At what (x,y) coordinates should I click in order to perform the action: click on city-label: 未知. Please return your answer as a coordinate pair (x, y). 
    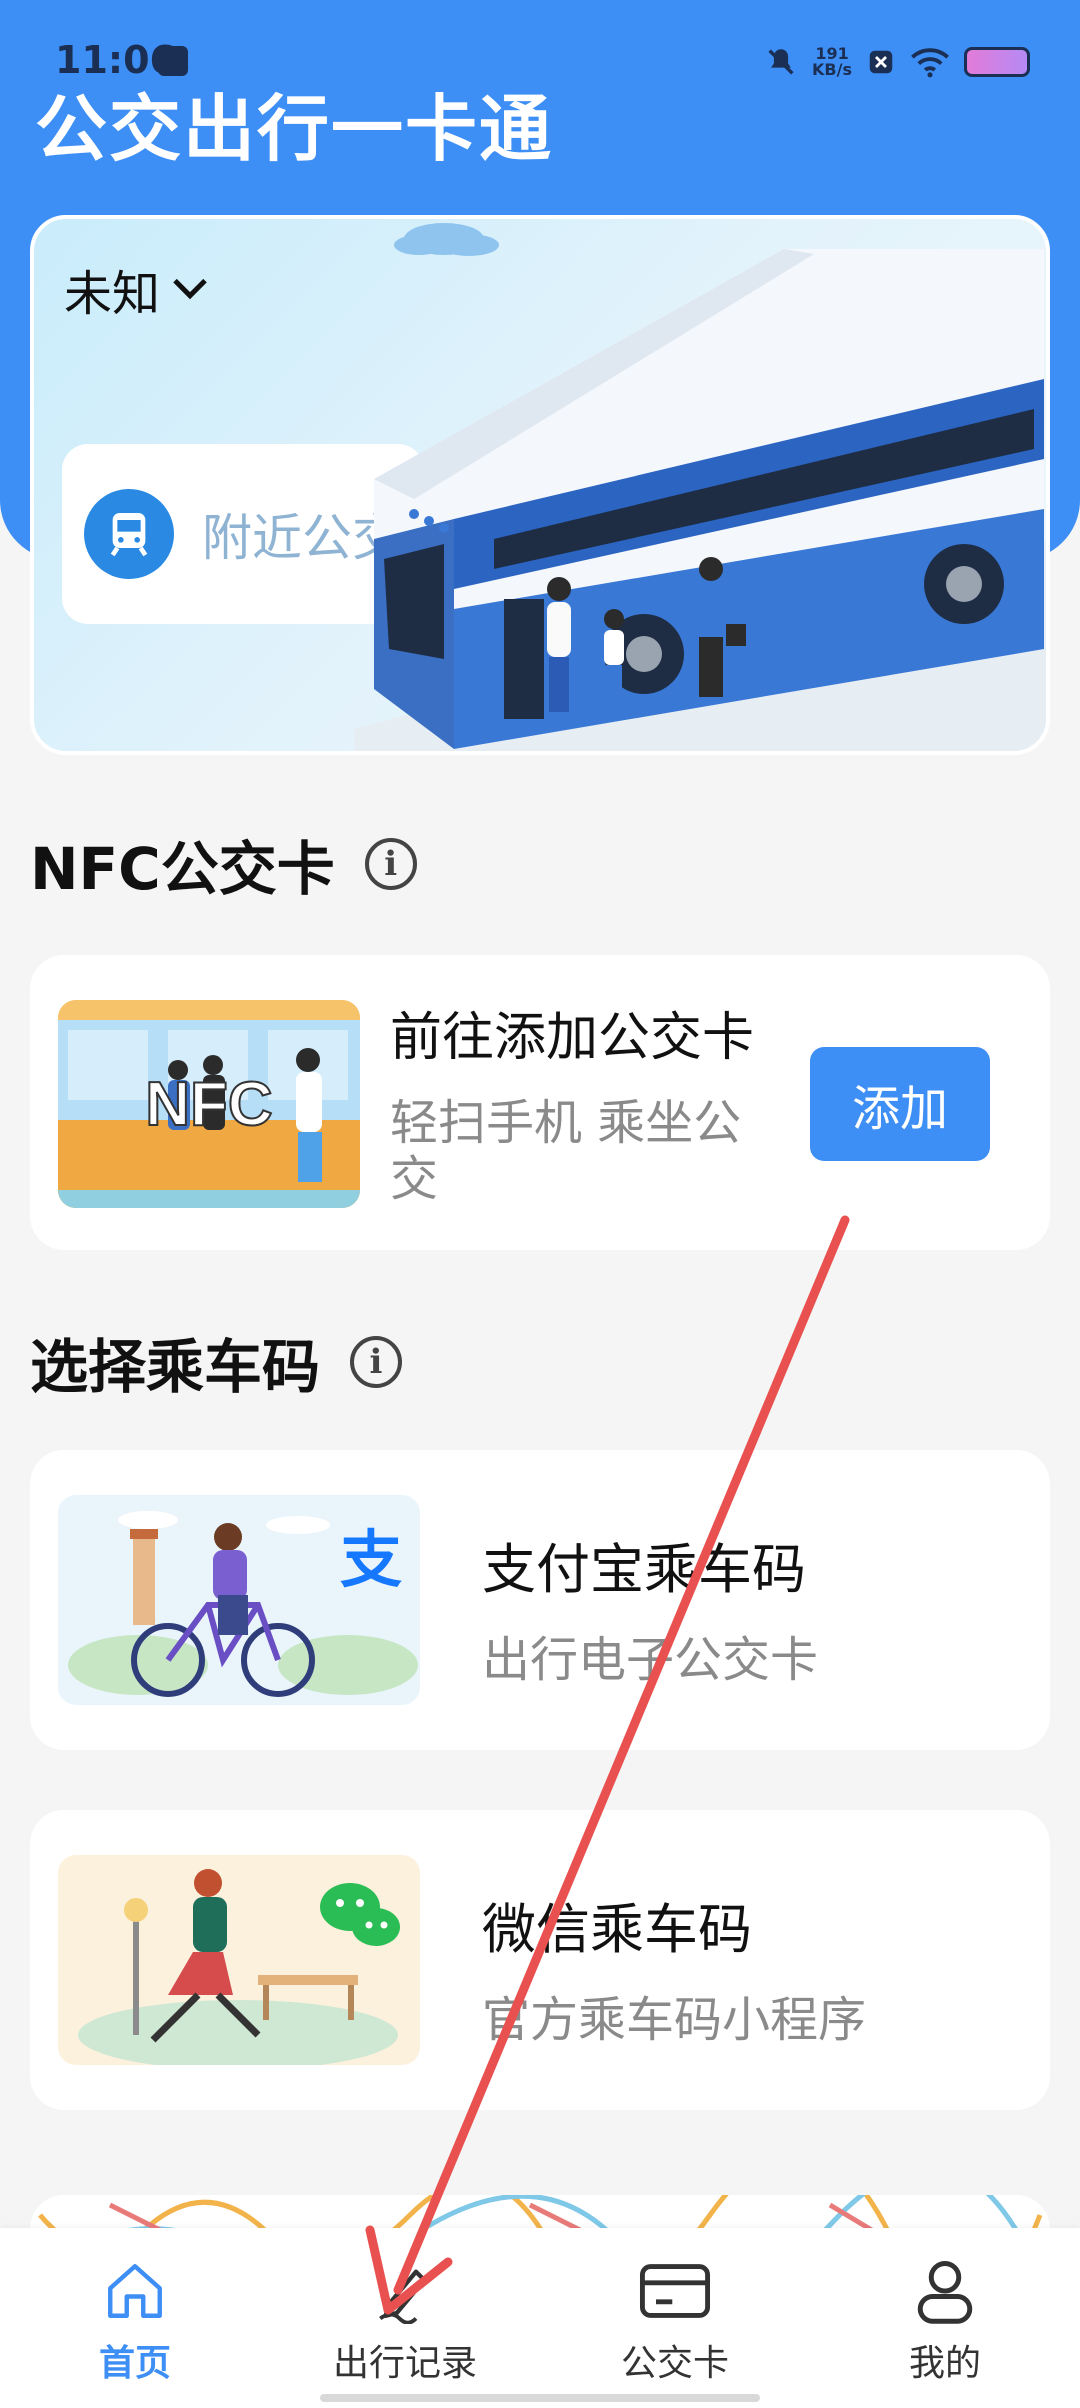
    Looking at the image, I should click on (112, 294).